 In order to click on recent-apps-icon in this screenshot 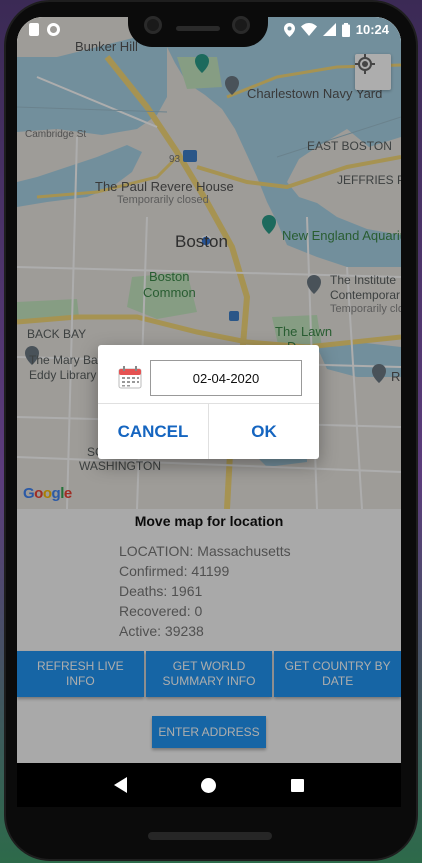, I will do `click(297, 785)`.